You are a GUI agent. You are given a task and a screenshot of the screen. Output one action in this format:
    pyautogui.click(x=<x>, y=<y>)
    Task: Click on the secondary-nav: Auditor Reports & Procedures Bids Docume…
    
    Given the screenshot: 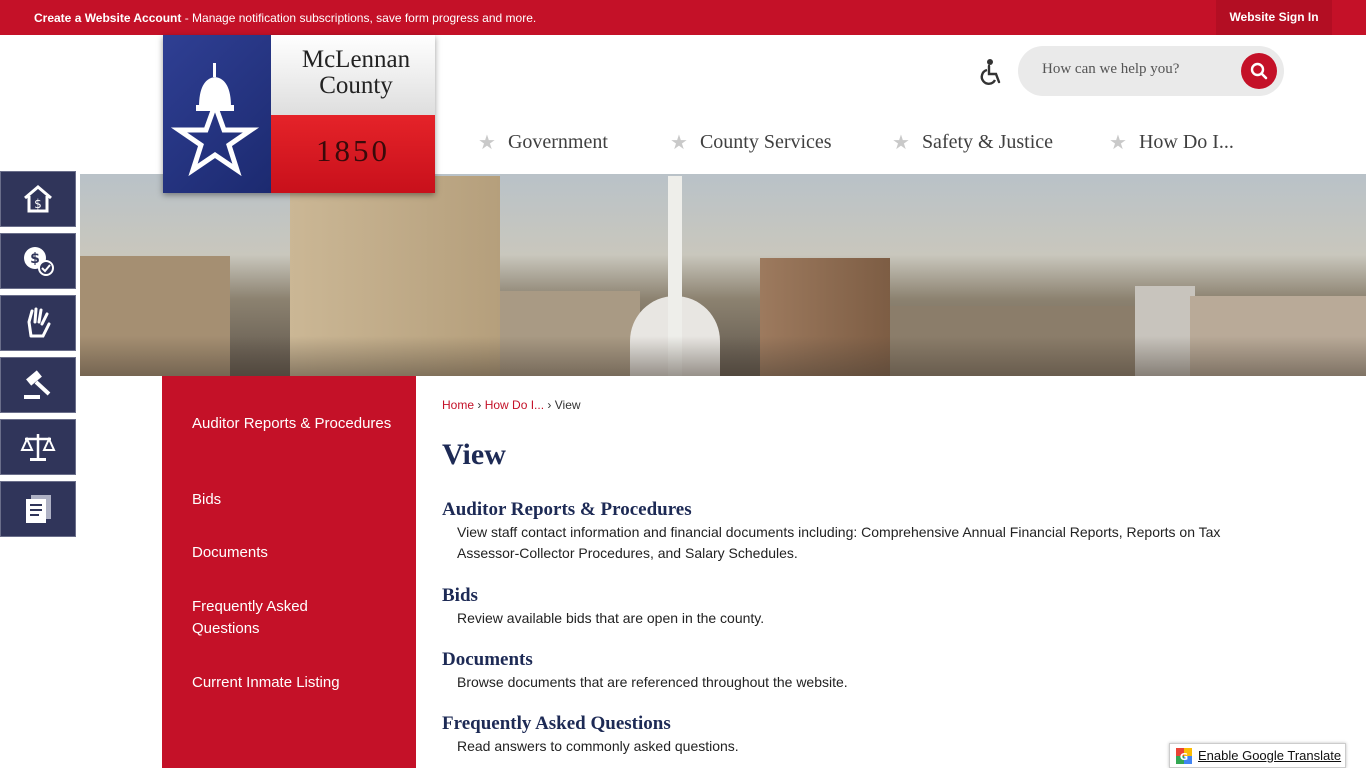 What is the action you would take?
    pyautogui.click(x=289, y=572)
    